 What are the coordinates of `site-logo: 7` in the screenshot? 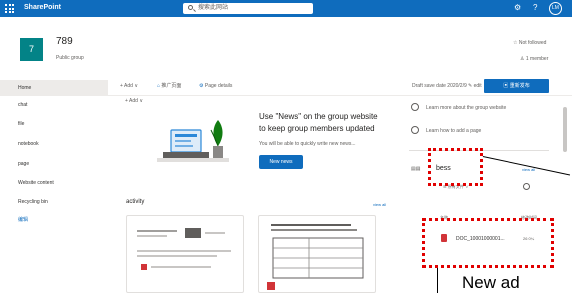 It's located at (31, 49).